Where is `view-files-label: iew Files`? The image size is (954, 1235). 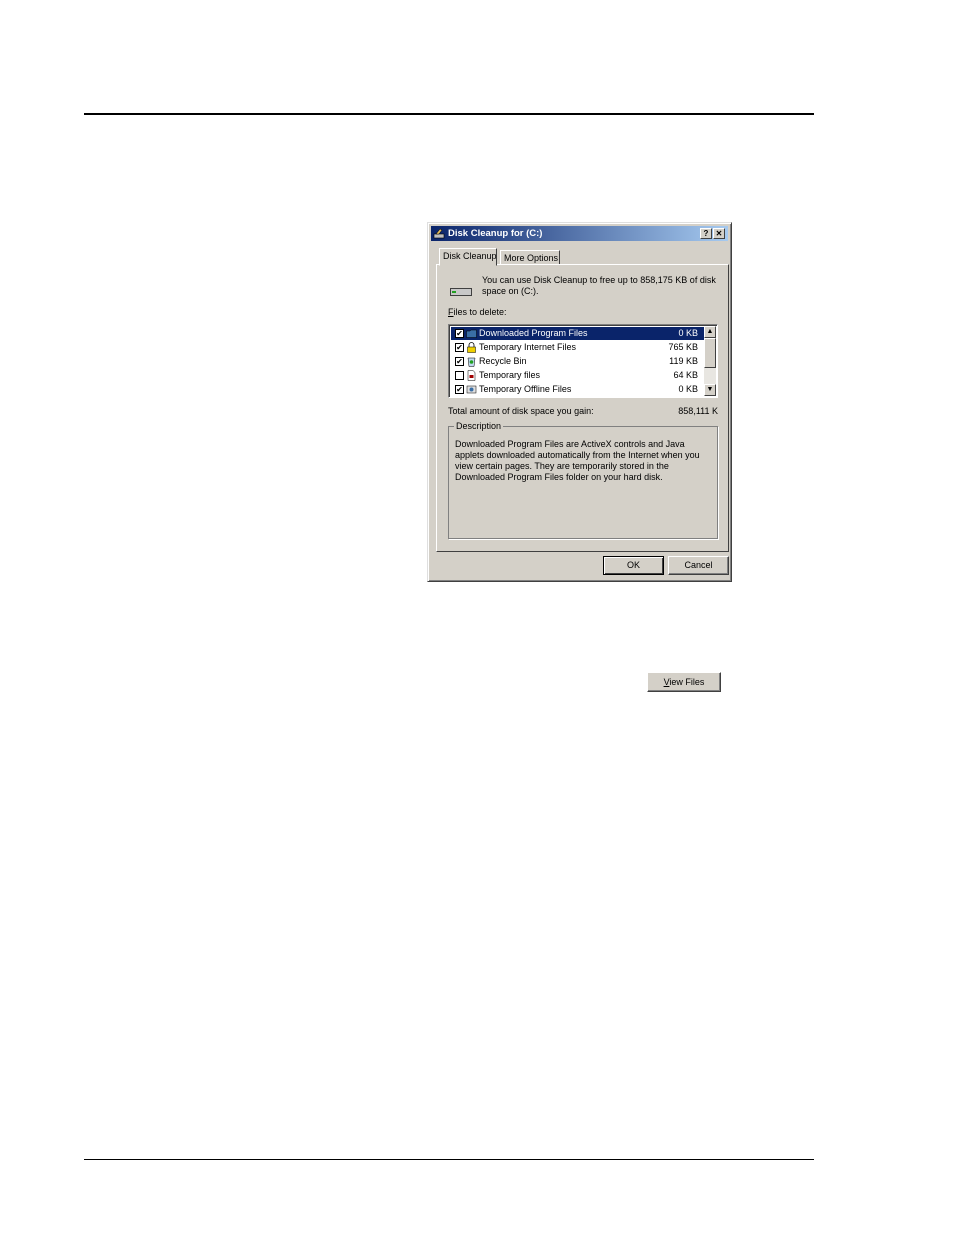 view-files-label: iew Files is located at coordinates (687, 682).